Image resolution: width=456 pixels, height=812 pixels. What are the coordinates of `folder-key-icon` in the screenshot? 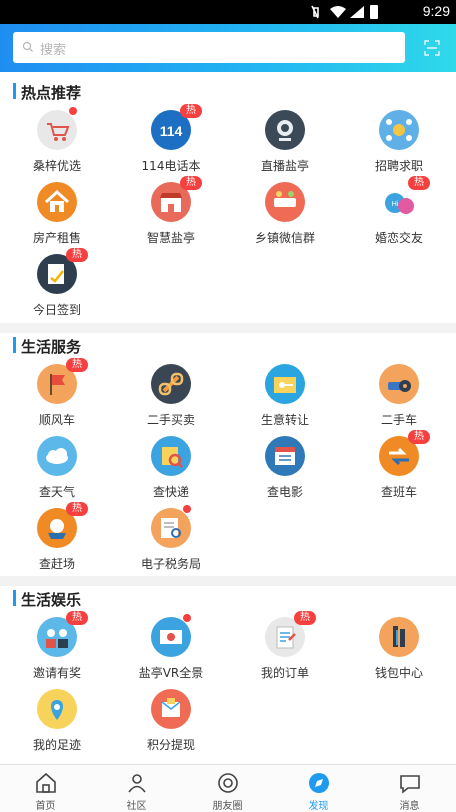 It's located at (285, 384).